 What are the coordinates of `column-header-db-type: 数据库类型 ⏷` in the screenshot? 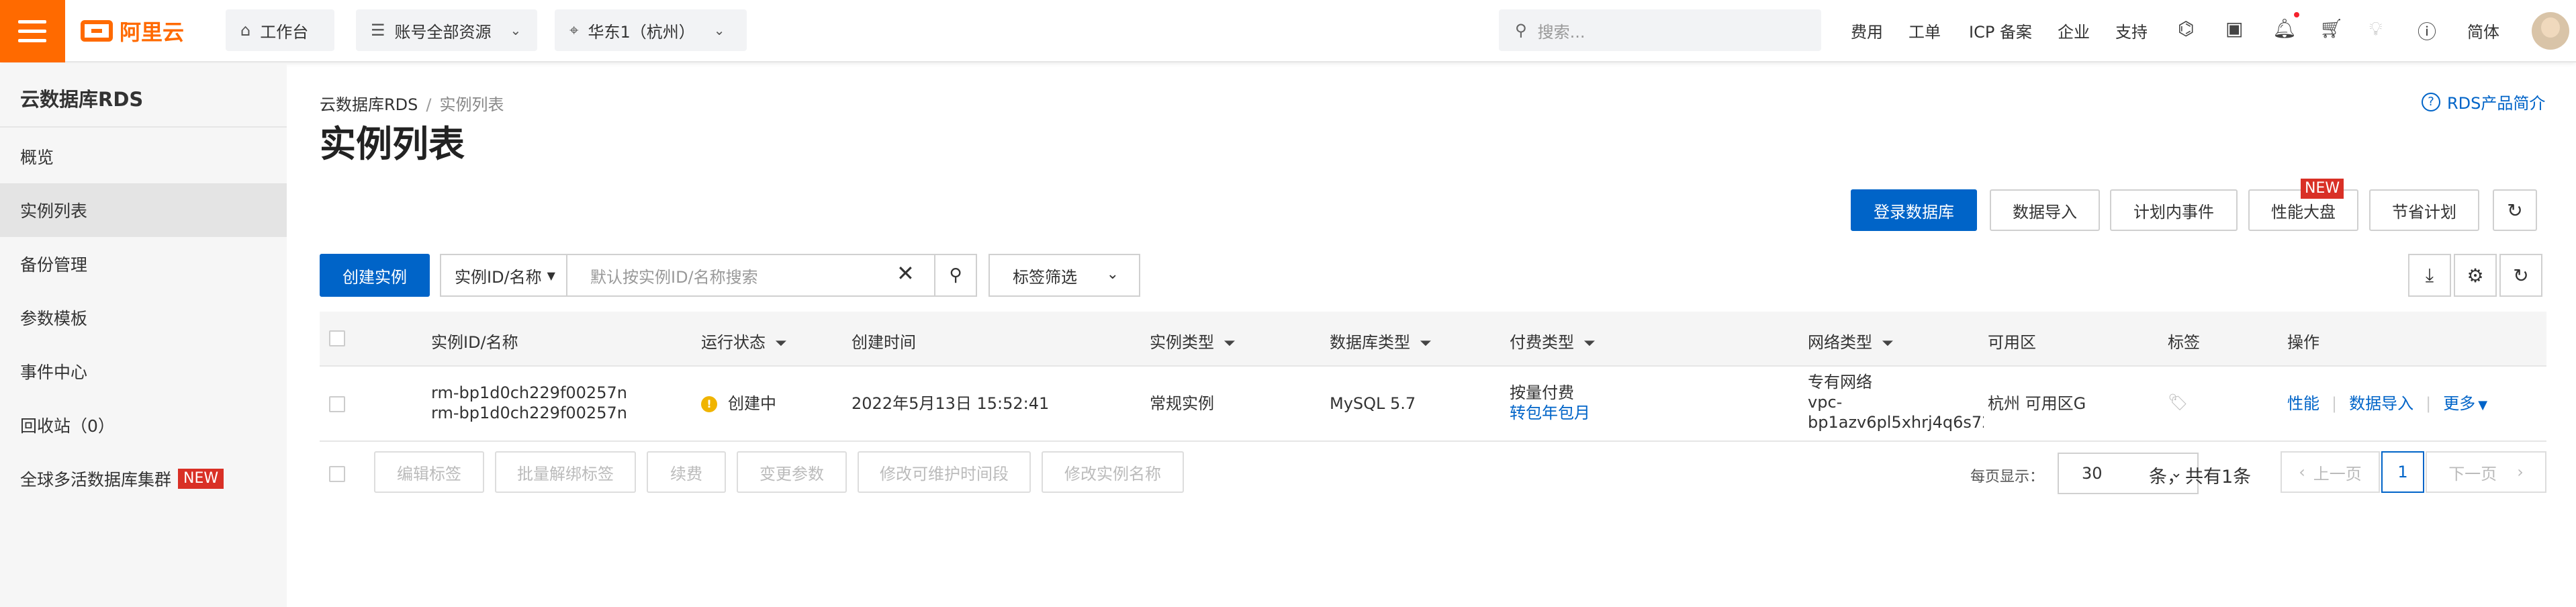 It's located at (1381, 341).